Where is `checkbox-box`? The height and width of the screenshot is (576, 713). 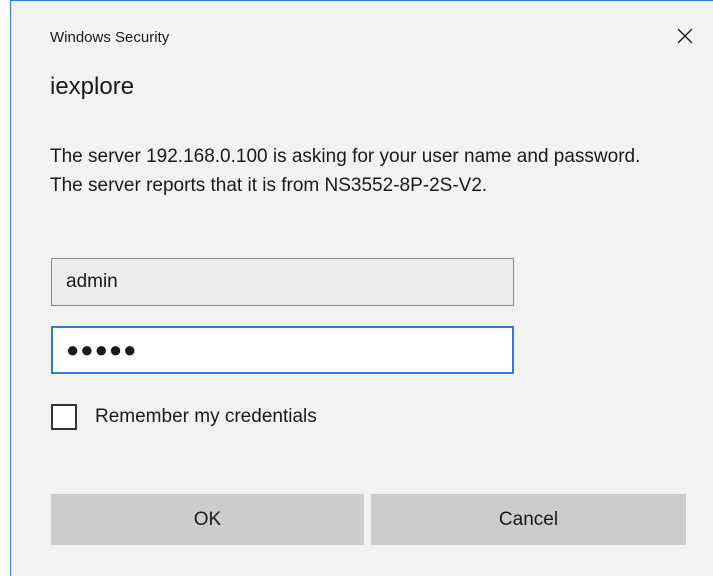
checkbox-box is located at coordinates (64, 417).